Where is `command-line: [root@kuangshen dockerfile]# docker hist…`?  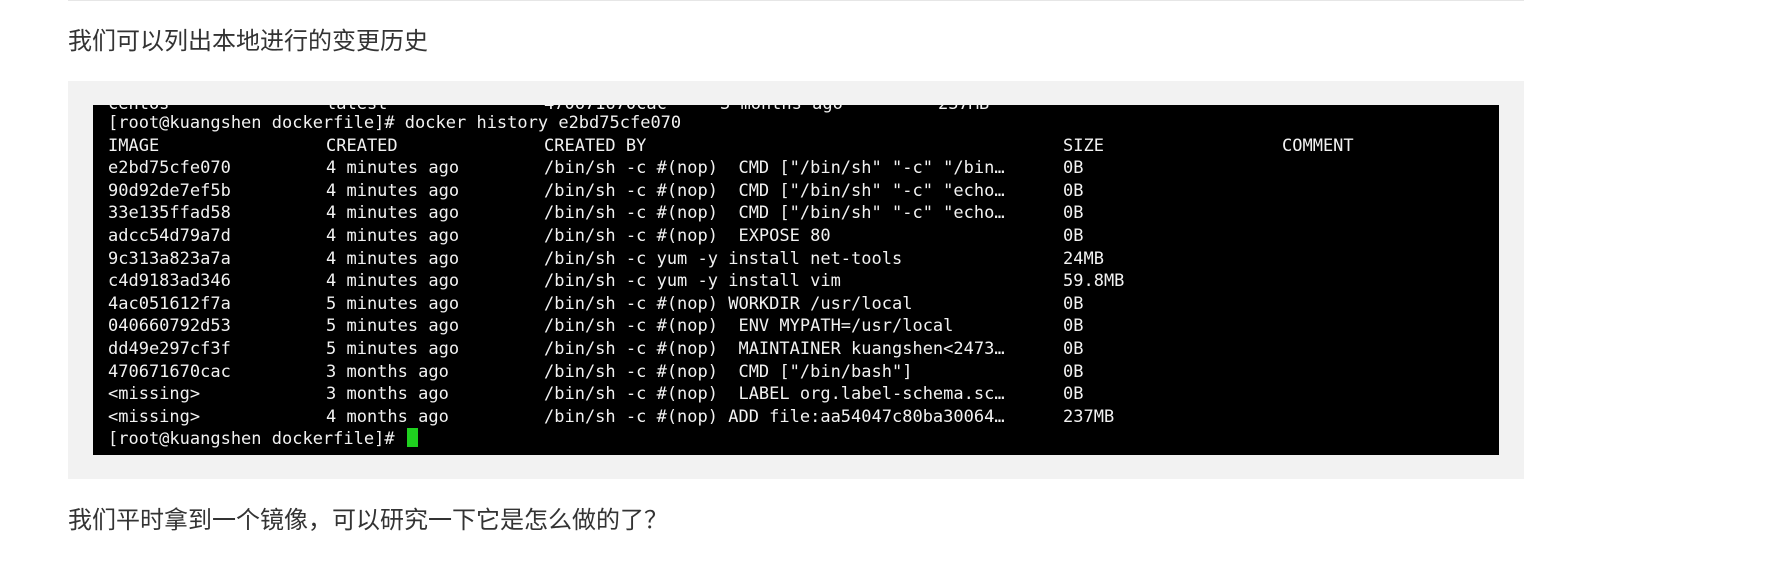
command-line: [root@kuangshen dockerfile]# docker hist… is located at coordinates (395, 123).